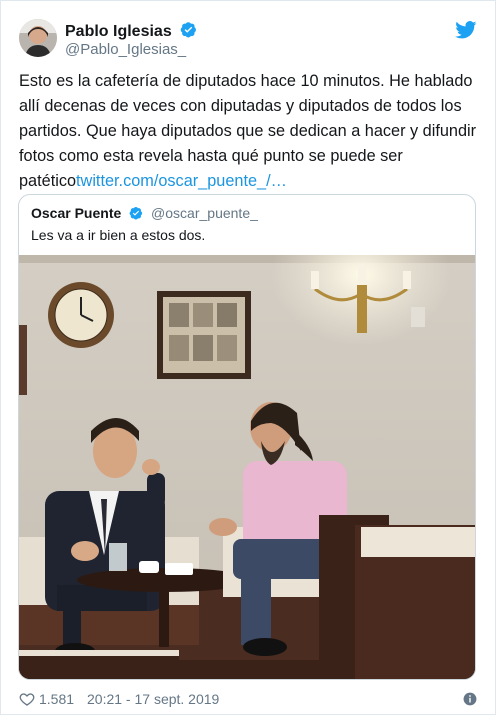 The image size is (496, 715). What do you see at coordinates (470, 699) in the screenshot?
I see `info-icon` at bounding box center [470, 699].